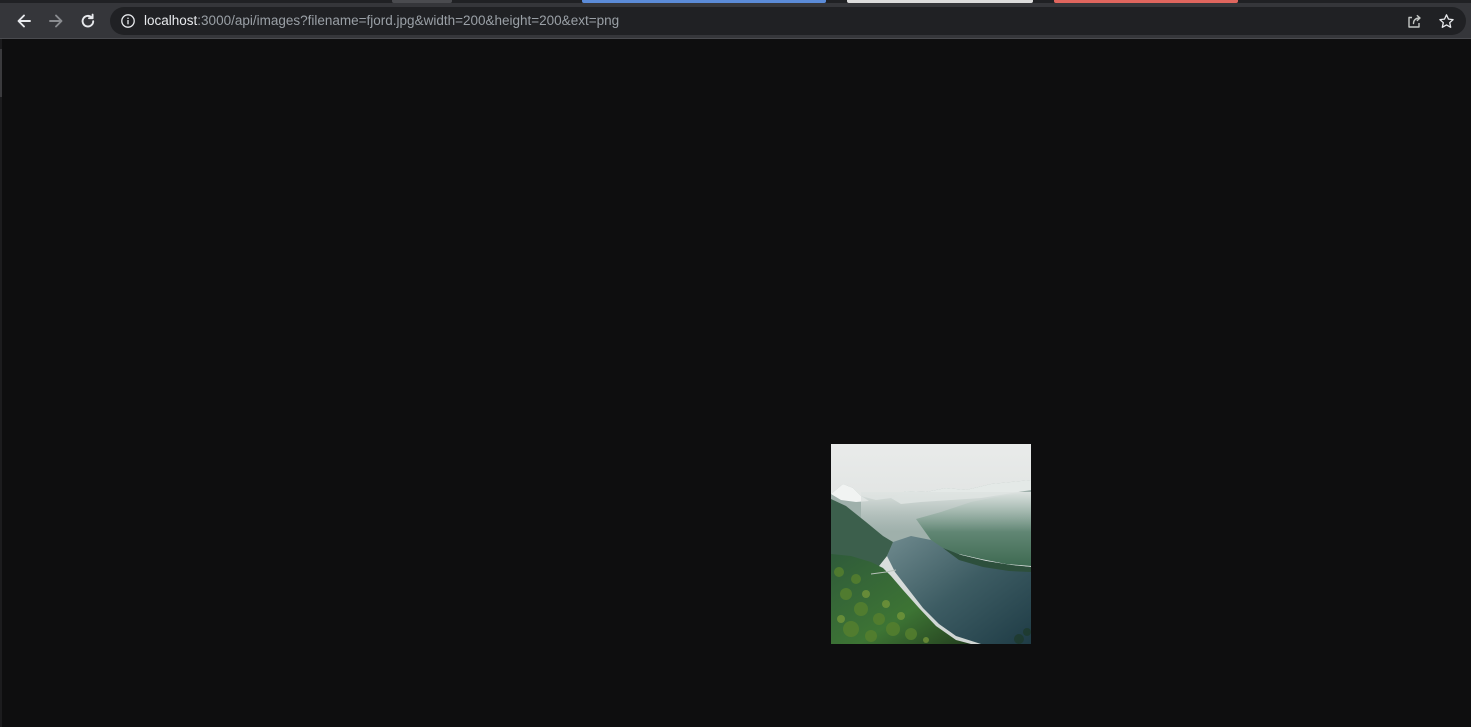 The image size is (1471, 727). I want to click on arrow-left-icon, so click(24, 21).